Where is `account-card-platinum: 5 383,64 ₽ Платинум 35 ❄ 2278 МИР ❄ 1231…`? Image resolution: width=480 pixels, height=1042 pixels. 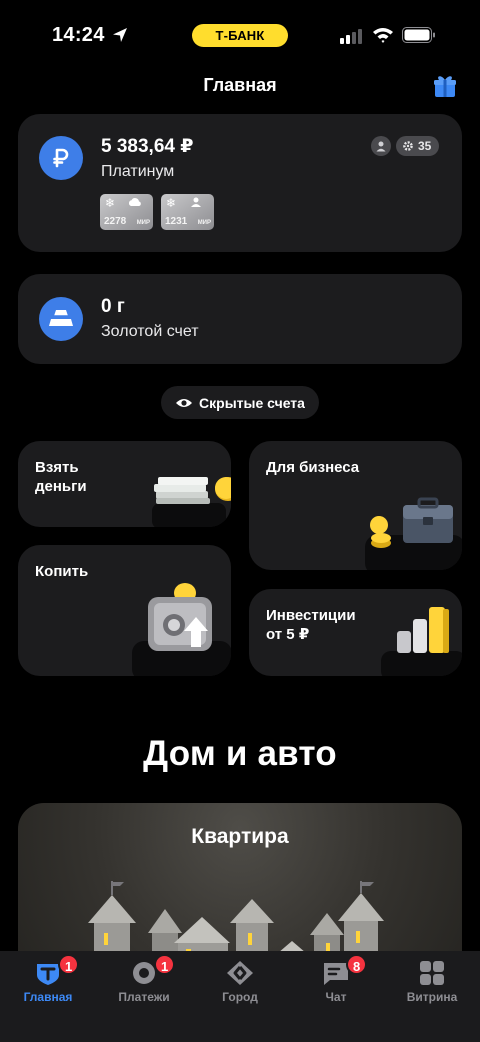 account-card-platinum: 5 383,64 ₽ Платинум 35 ❄ 2278 МИР ❄ 1231… is located at coordinates (240, 183).